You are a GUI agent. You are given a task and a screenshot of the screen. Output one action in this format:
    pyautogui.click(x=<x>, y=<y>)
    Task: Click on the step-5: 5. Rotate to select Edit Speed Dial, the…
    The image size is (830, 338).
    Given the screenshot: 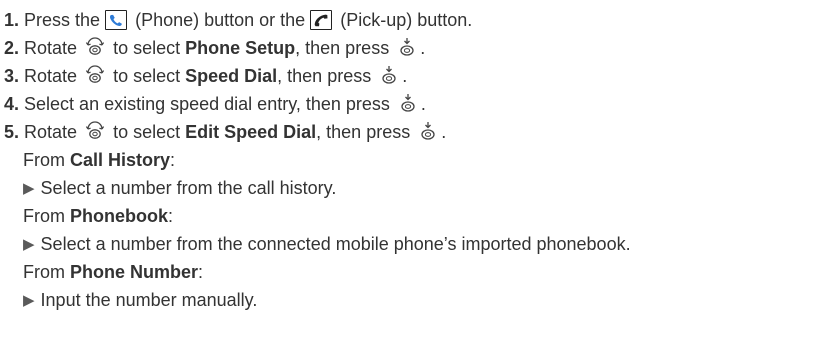 What is the action you would take?
    pyautogui.click(x=416, y=132)
    